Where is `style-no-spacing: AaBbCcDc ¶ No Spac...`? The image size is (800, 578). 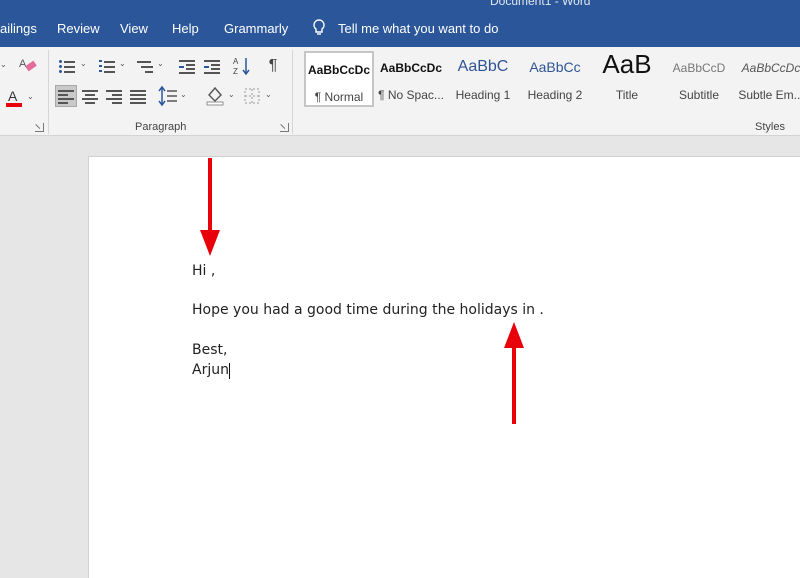 style-no-spacing: AaBbCcDc ¶ No Spac... is located at coordinates (411, 79).